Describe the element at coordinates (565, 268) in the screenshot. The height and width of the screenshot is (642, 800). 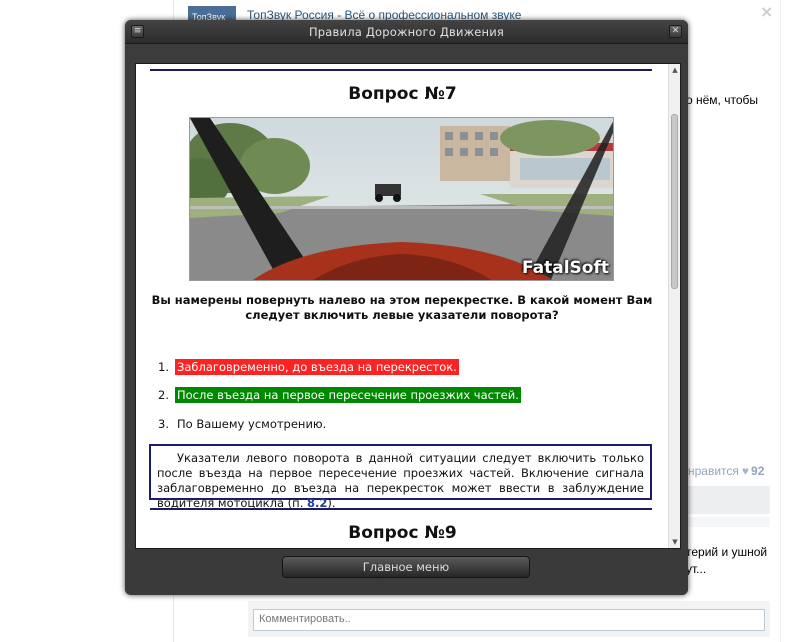
I see `image-watermark: FatalSoft` at that location.